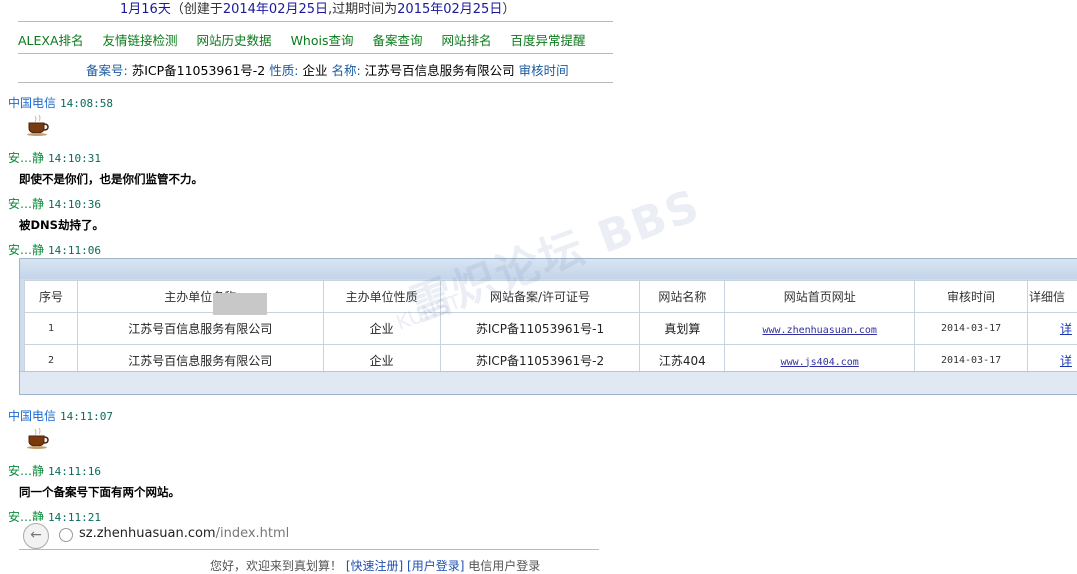 The height and width of the screenshot is (574, 1077). What do you see at coordinates (240, 304) in the screenshot?
I see `redaction-box` at bounding box center [240, 304].